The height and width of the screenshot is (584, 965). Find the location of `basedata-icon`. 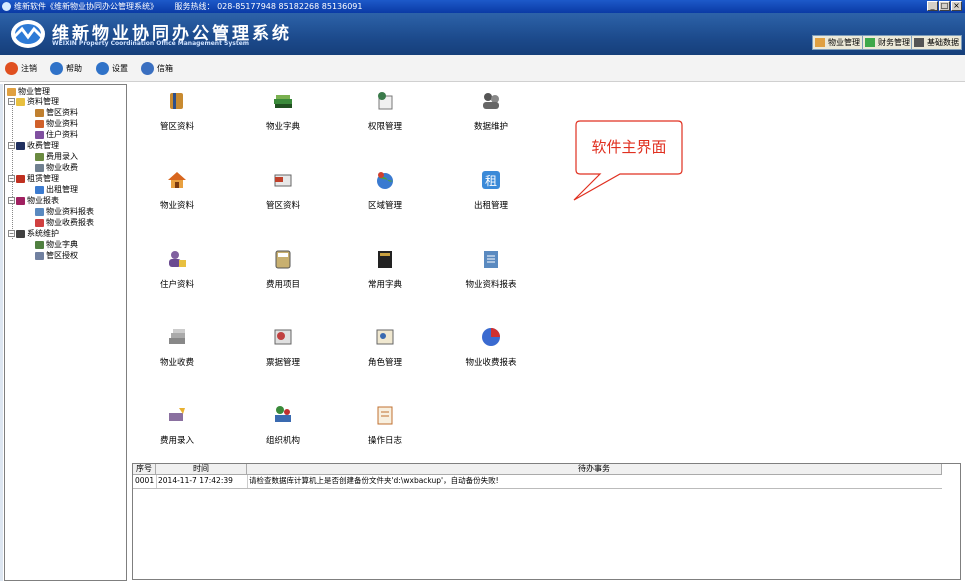

basedata-icon is located at coordinates (919, 42).